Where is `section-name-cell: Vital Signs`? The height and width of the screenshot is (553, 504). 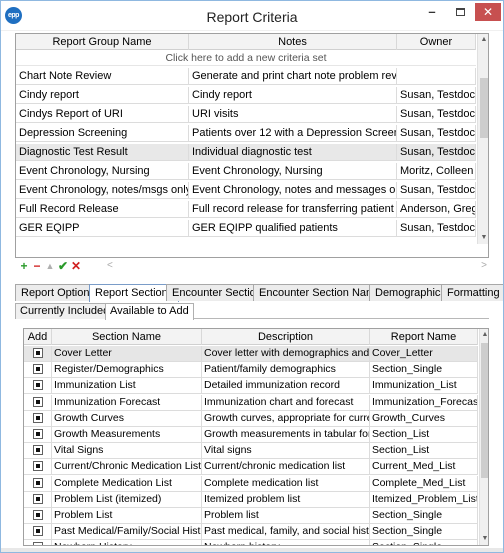 section-name-cell: Vital Signs is located at coordinates (127, 451).